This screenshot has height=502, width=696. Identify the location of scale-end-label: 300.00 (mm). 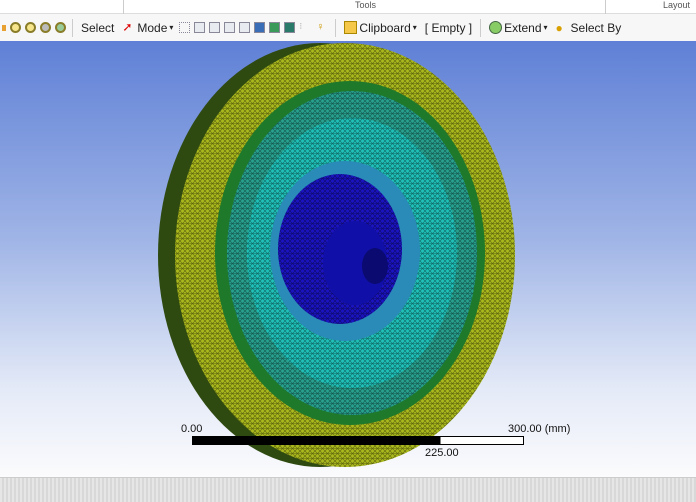
(539, 429).